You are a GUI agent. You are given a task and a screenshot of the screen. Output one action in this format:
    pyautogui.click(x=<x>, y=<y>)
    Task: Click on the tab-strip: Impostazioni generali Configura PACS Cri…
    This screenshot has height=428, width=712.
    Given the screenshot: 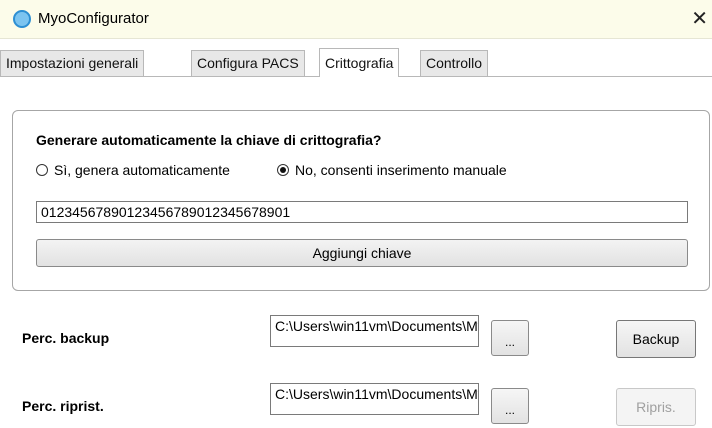 What is the action you would take?
    pyautogui.click(x=356, y=62)
    